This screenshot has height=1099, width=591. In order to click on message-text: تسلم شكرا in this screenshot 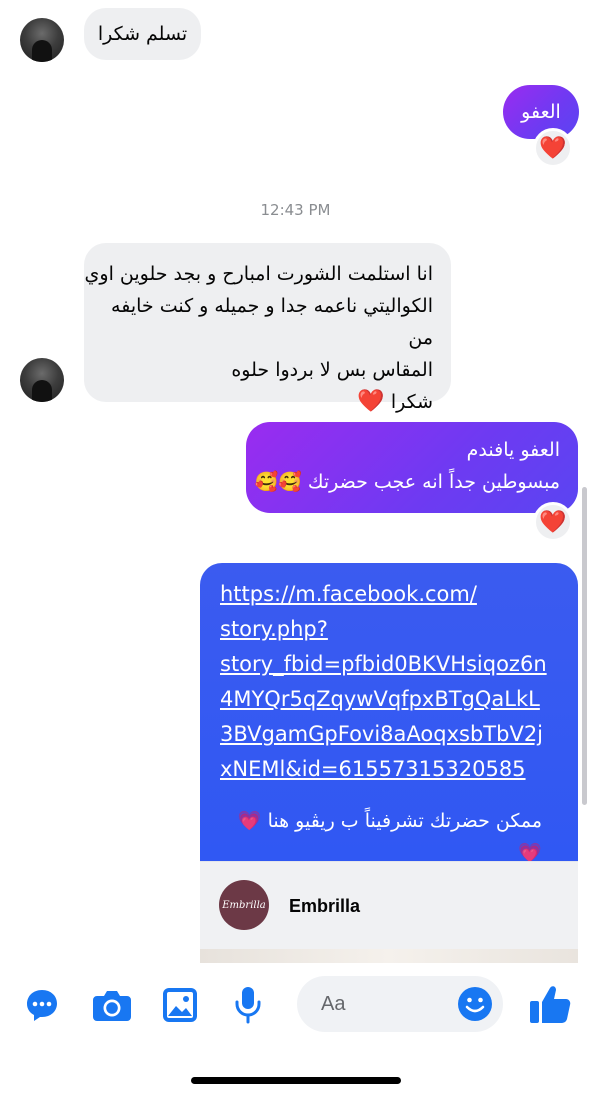, I will do `click(142, 34)`.